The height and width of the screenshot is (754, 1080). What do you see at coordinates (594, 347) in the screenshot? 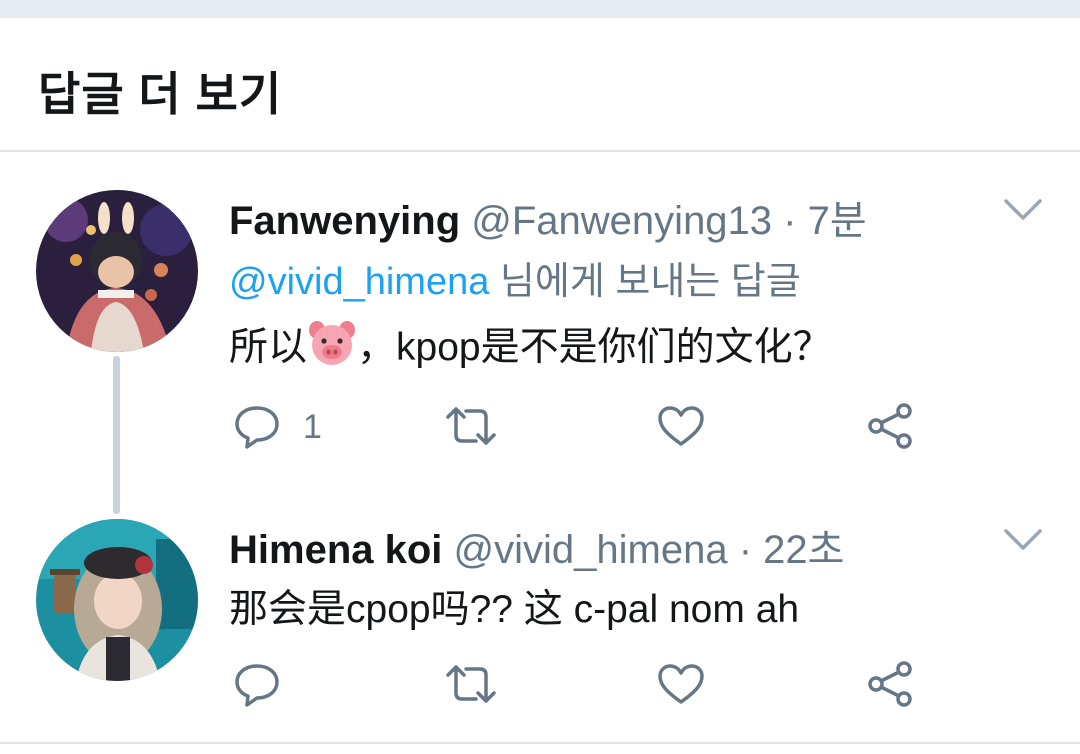
I see `tweet-text-end: ，kpop是不是你们的文化？` at bounding box center [594, 347].